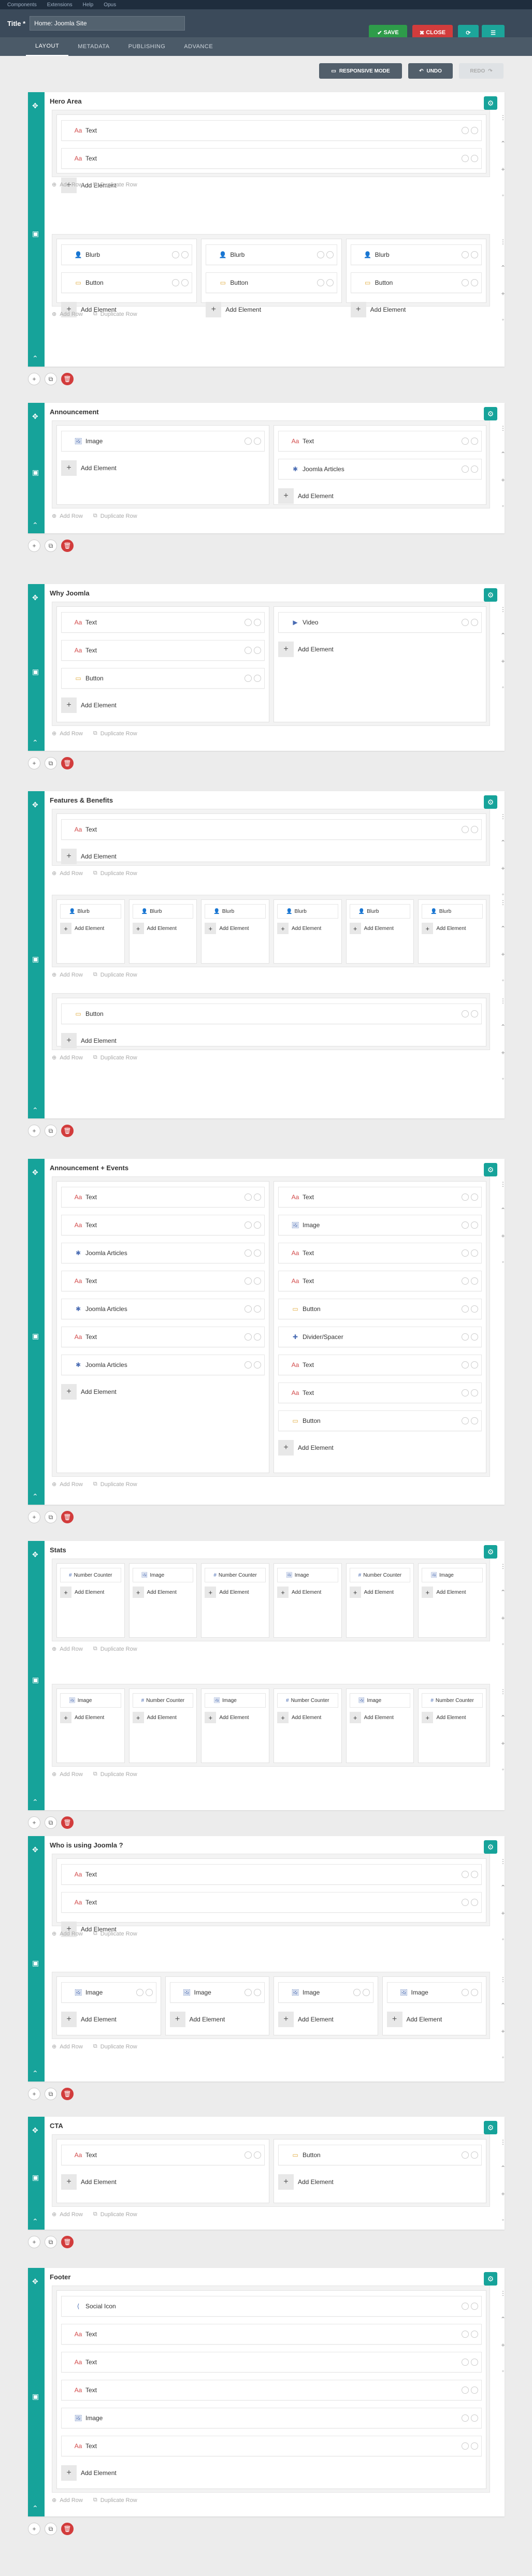  Describe the element at coordinates (47, 47) in the screenshot. I see `tab-layout: LAYOUT` at that location.